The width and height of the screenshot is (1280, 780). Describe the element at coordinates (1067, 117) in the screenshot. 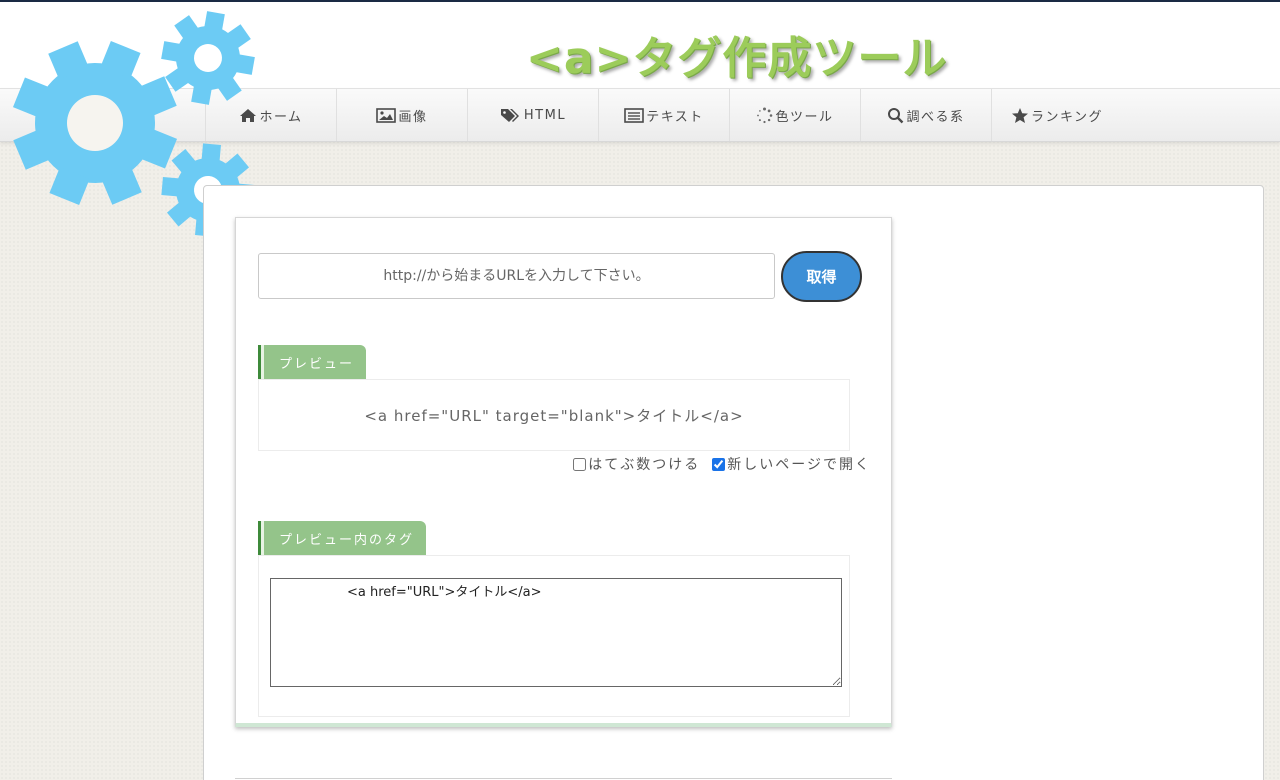

I see `nav-item-label: ランキング` at that location.